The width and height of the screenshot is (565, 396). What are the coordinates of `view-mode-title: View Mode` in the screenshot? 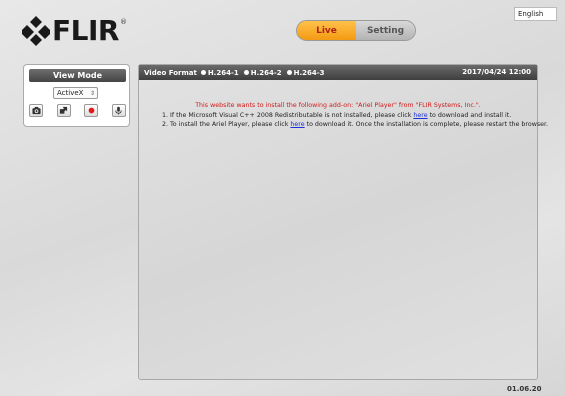 It's located at (77, 75).